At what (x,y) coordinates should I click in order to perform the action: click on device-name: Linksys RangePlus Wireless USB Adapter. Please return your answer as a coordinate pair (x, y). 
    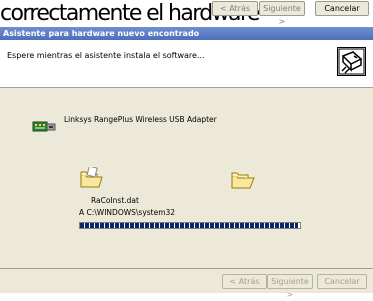
    Looking at the image, I should click on (140, 119).